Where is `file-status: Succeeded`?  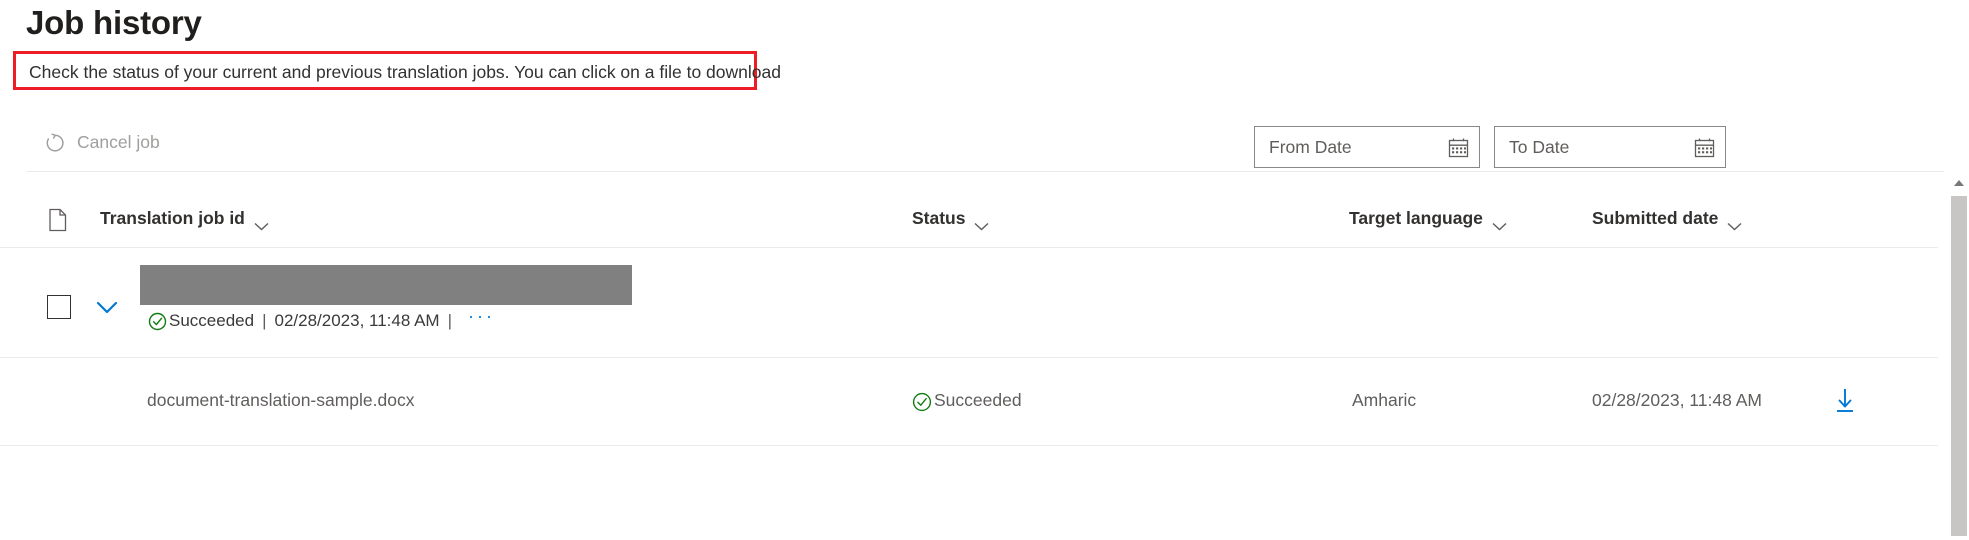 file-status: Succeeded is located at coordinates (967, 400).